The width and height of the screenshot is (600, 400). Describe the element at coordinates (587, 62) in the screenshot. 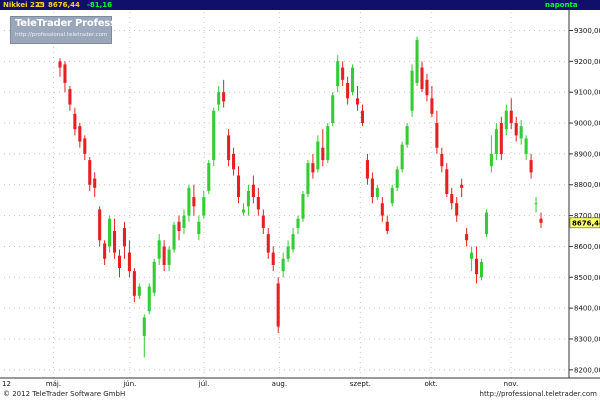

I see `y-tick-label: 9200,00` at that location.